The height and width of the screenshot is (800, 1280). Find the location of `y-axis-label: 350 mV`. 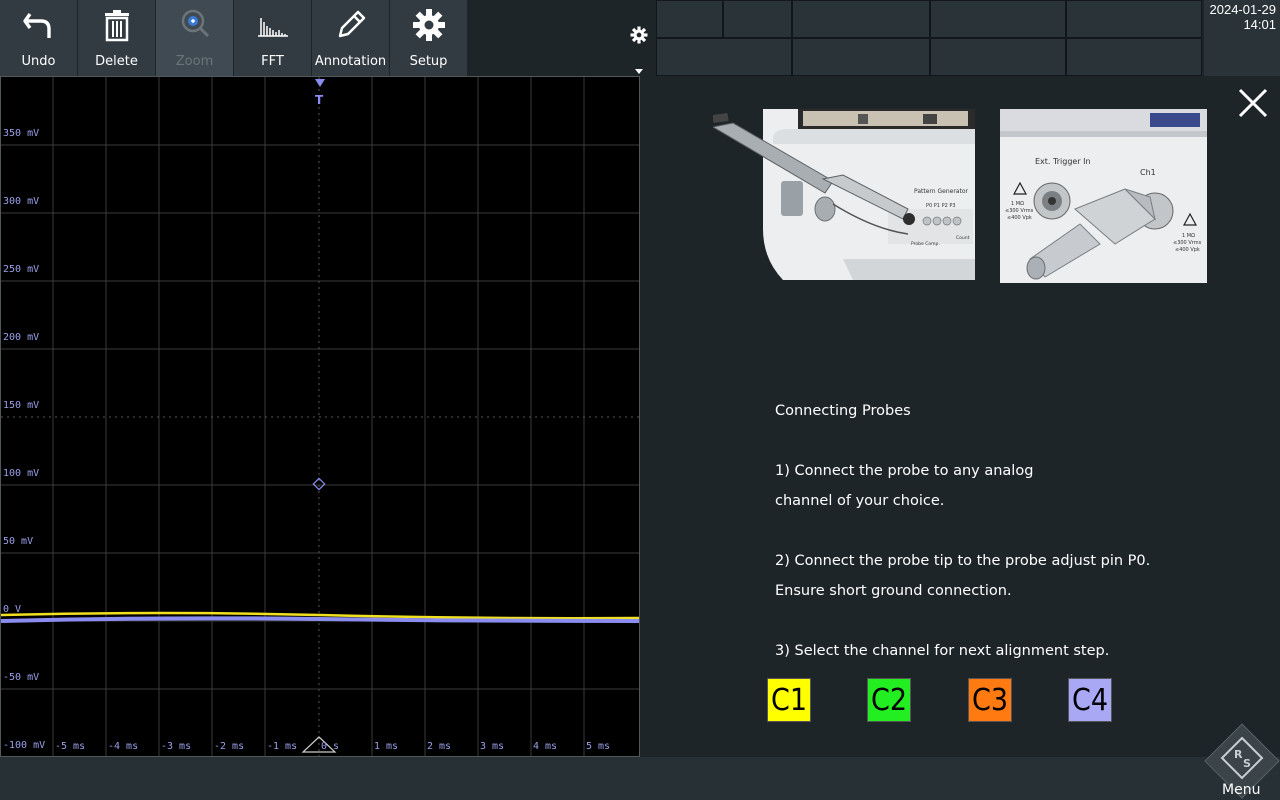

y-axis-label: 350 mV is located at coordinates (21, 133).